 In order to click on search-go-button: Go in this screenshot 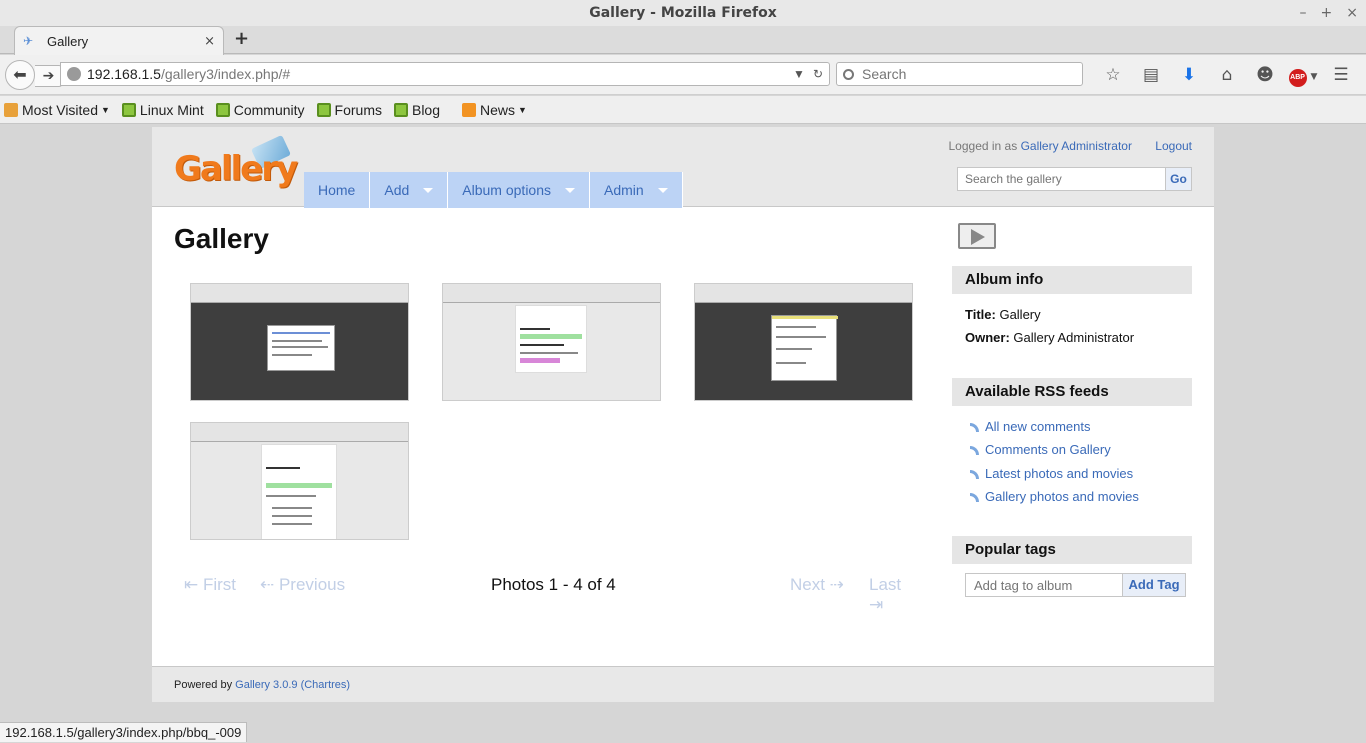, I will do `click(1178, 179)`.